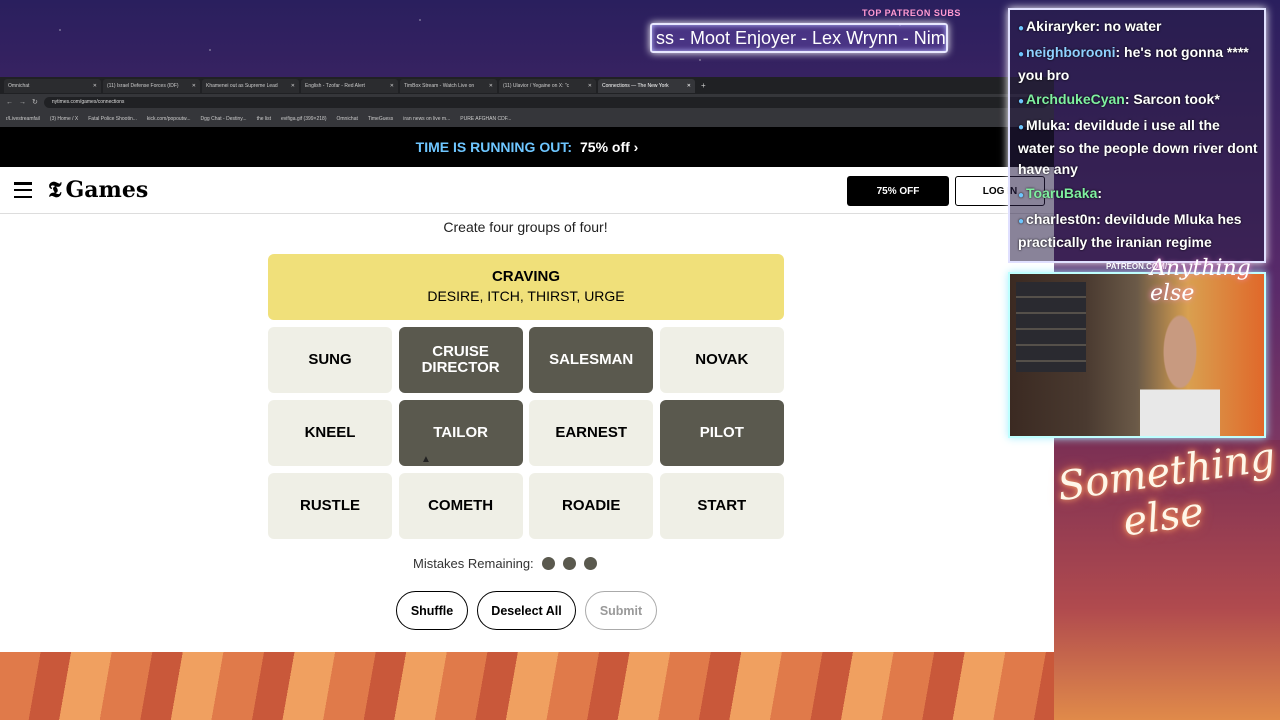 This screenshot has height=720, width=1280. Describe the element at coordinates (591, 433) in the screenshot. I see `word-tile: EARNEST` at that location.